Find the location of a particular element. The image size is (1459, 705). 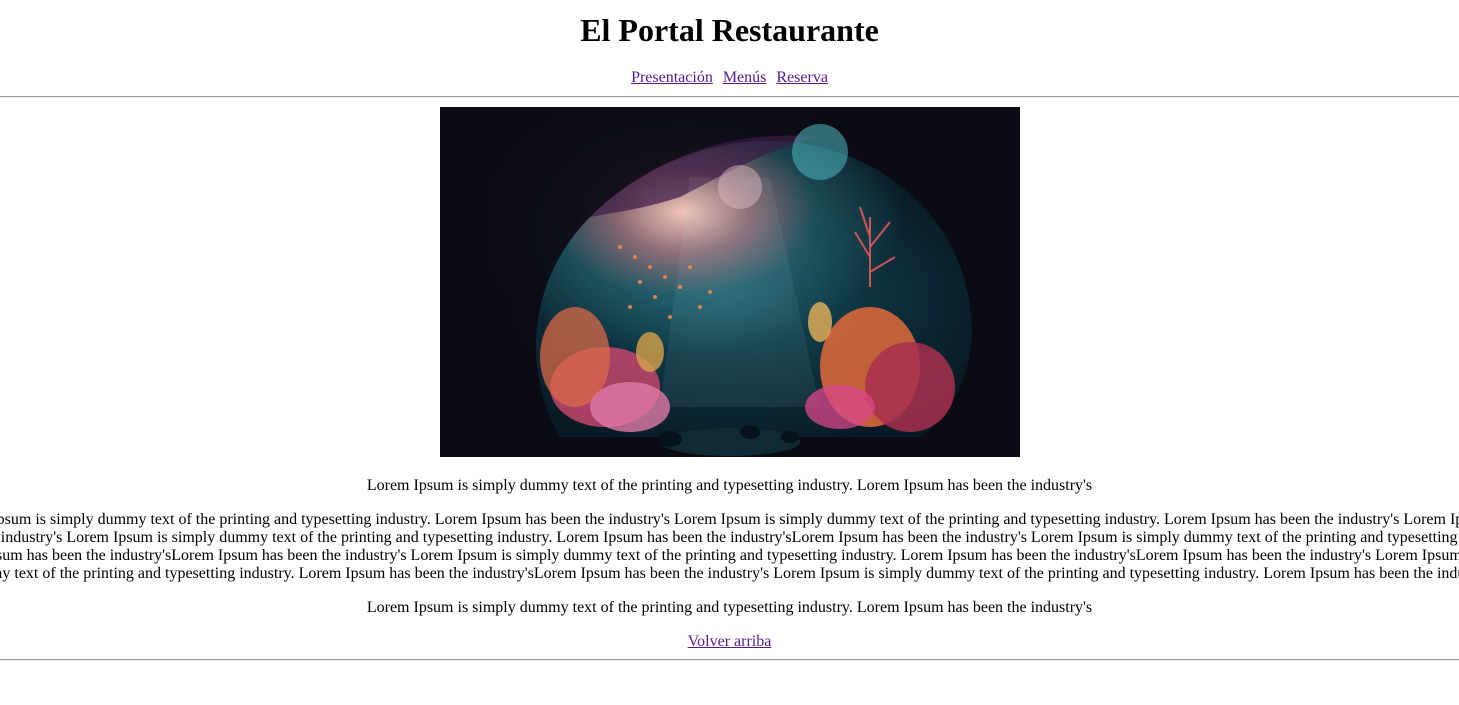

divider-top is located at coordinates (729, 97).